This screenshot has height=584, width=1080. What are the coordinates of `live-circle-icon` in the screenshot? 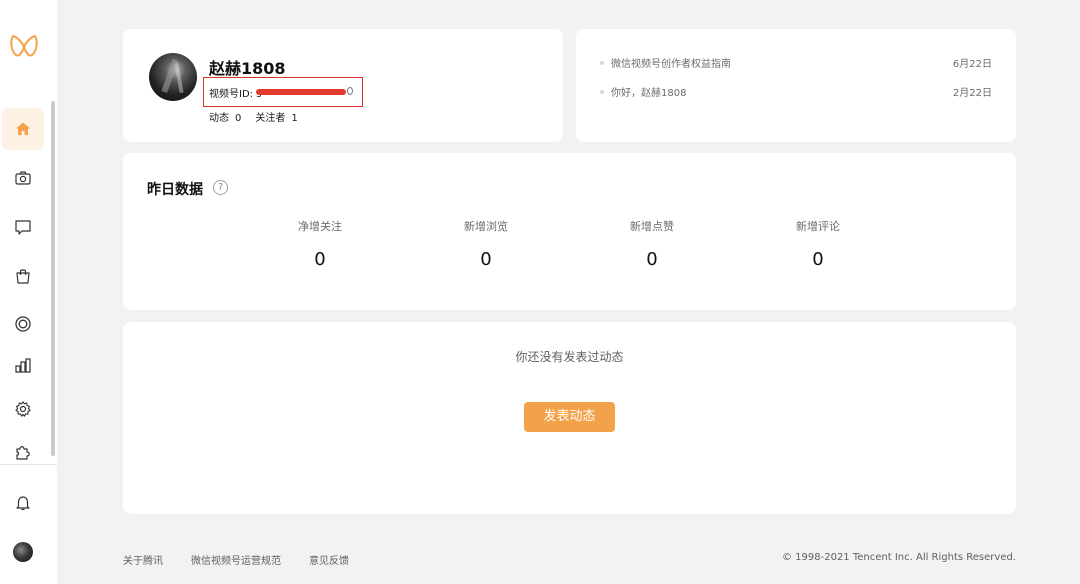 It's located at (23, 324).